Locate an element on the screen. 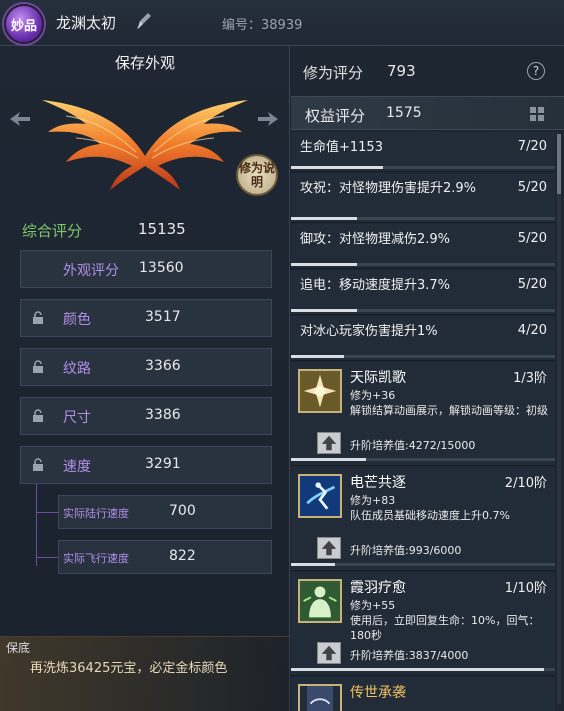  stat-text: 御攻：对怪物理减伤2.9% is located at coordinates (375, 239).